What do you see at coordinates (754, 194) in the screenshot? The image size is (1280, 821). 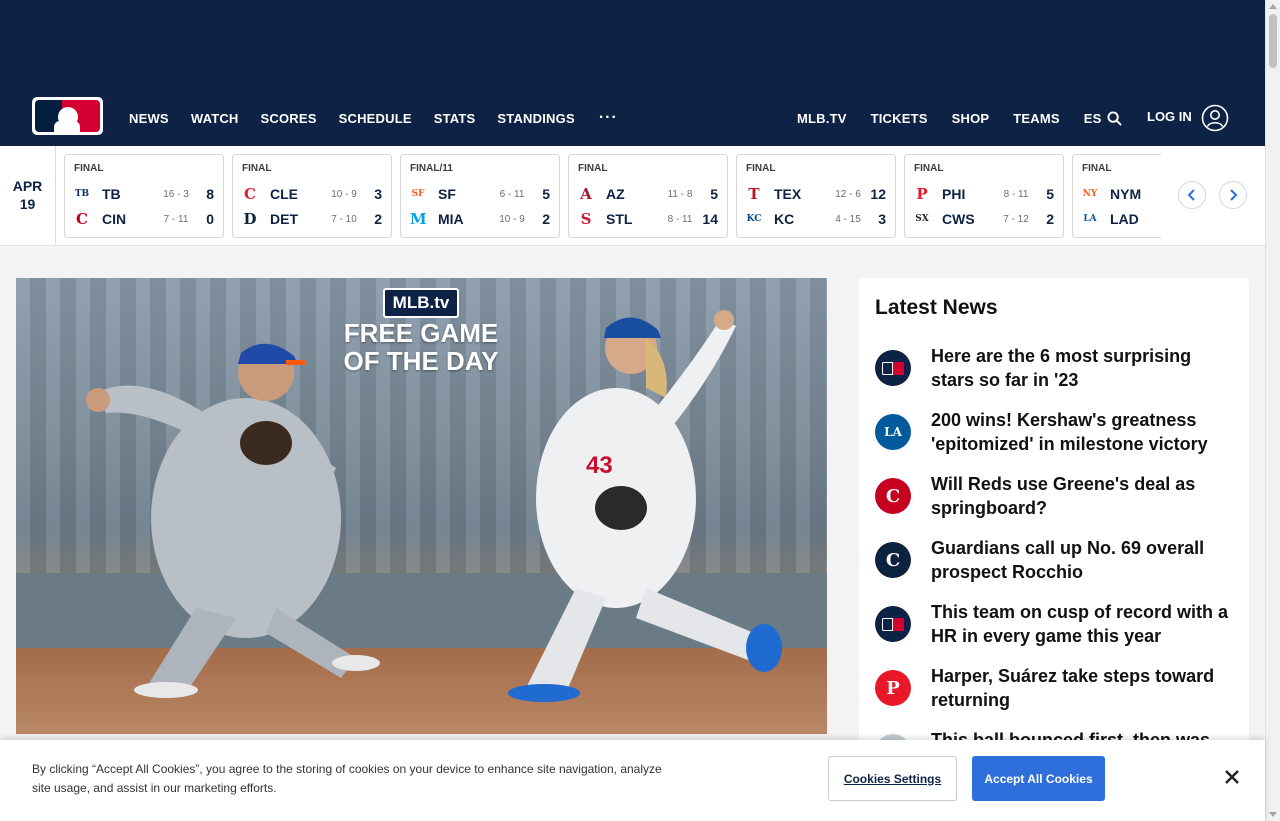 I see `team-logo-icon: T` at bounding box center [754, 194].